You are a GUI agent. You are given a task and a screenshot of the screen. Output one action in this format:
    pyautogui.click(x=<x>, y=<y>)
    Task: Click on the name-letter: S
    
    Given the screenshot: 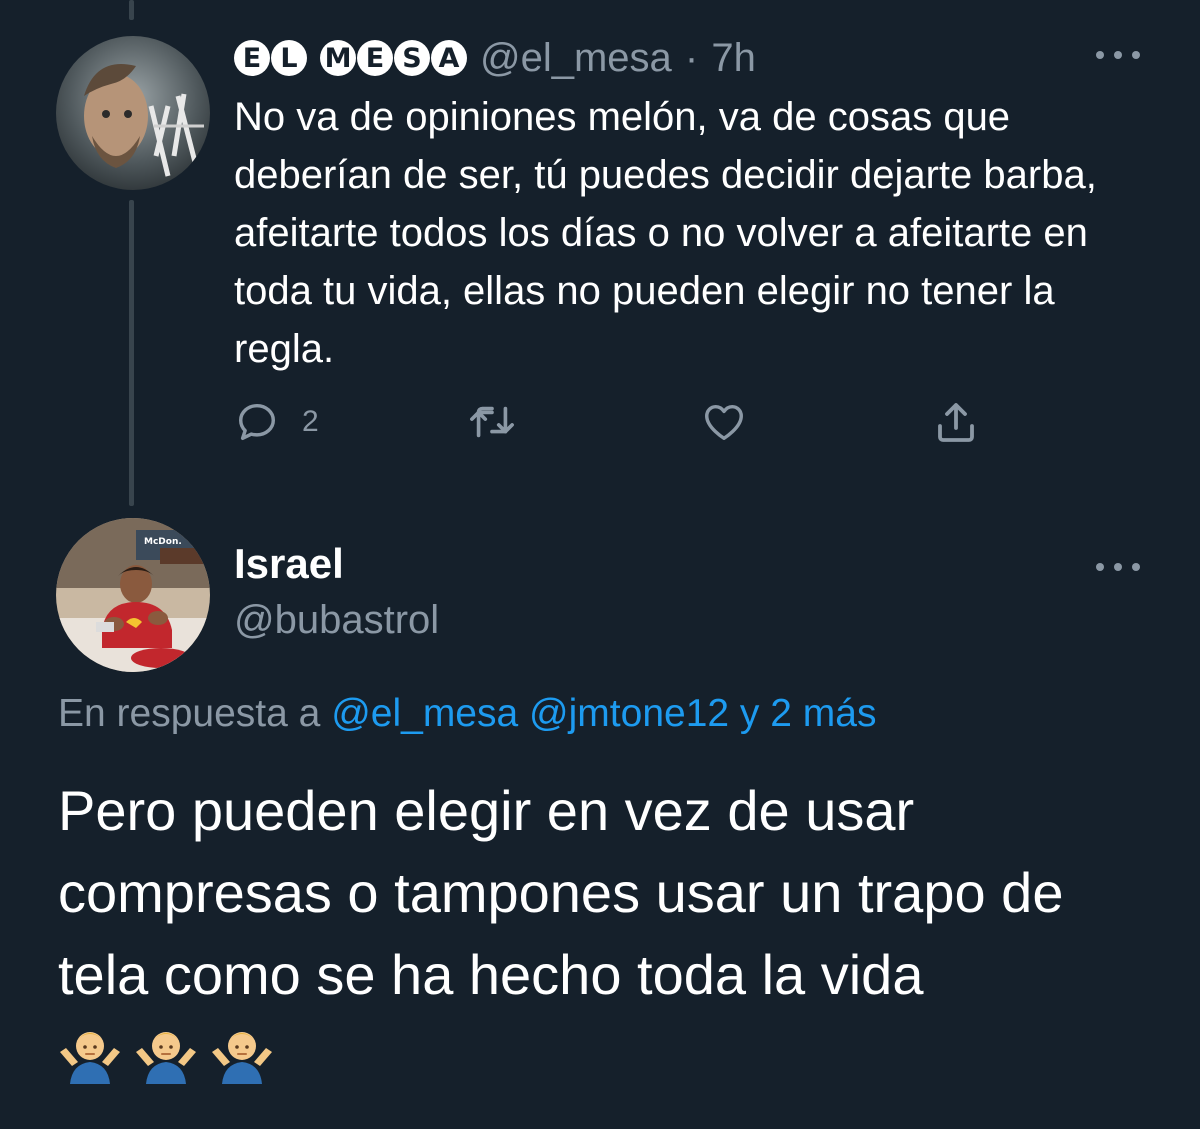 What is the action you would take?
    pyautogui.click(x=412, y=58)
    